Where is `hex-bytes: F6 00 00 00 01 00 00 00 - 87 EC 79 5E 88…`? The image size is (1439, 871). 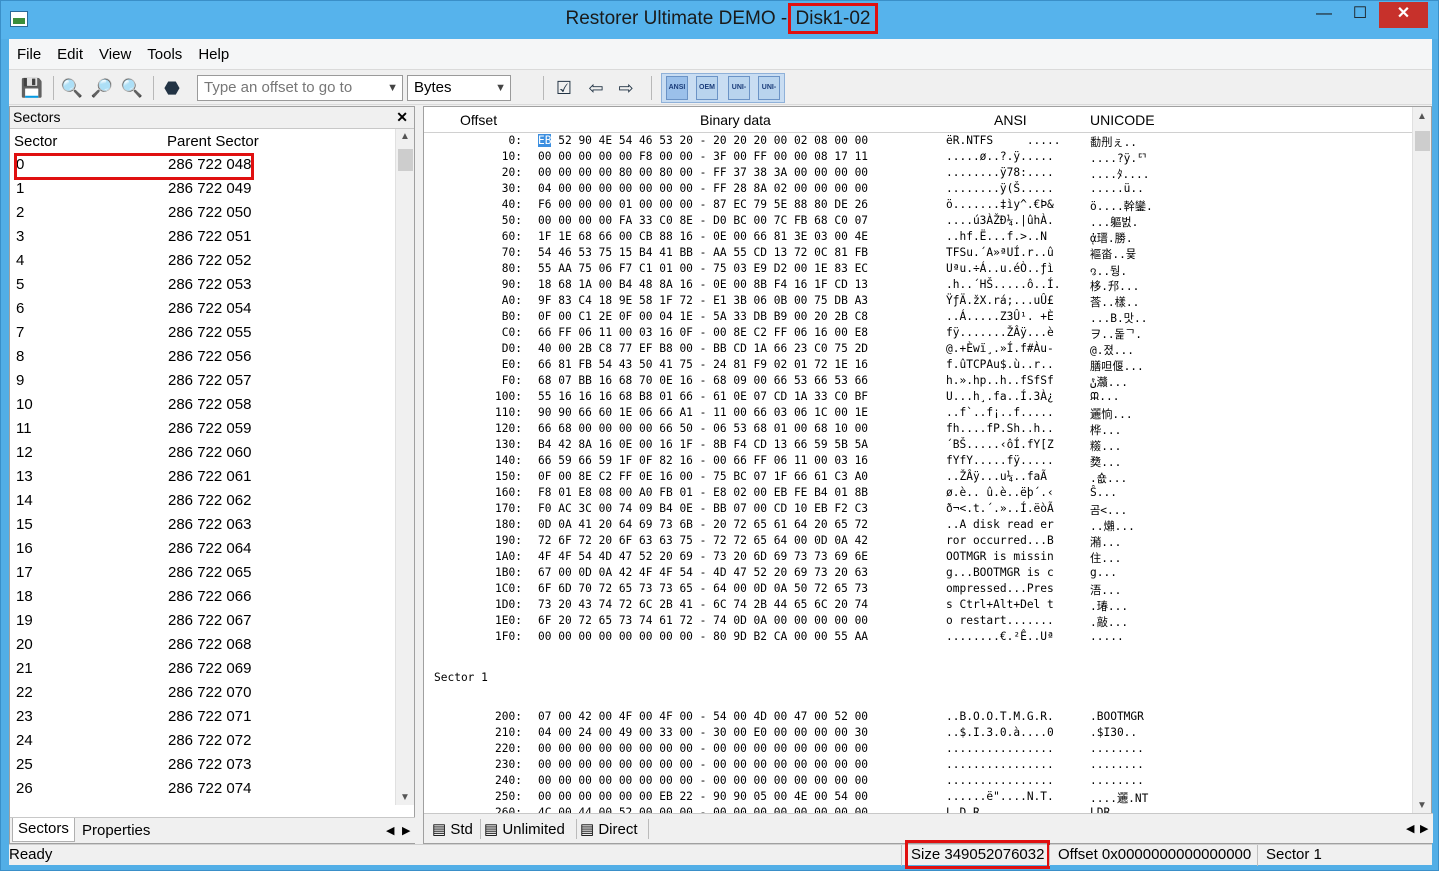 hex-bytes: F6 00 00 00 01 00 00 00 - 87 EC 79 5E 88… is located at coordinates (703, 204).